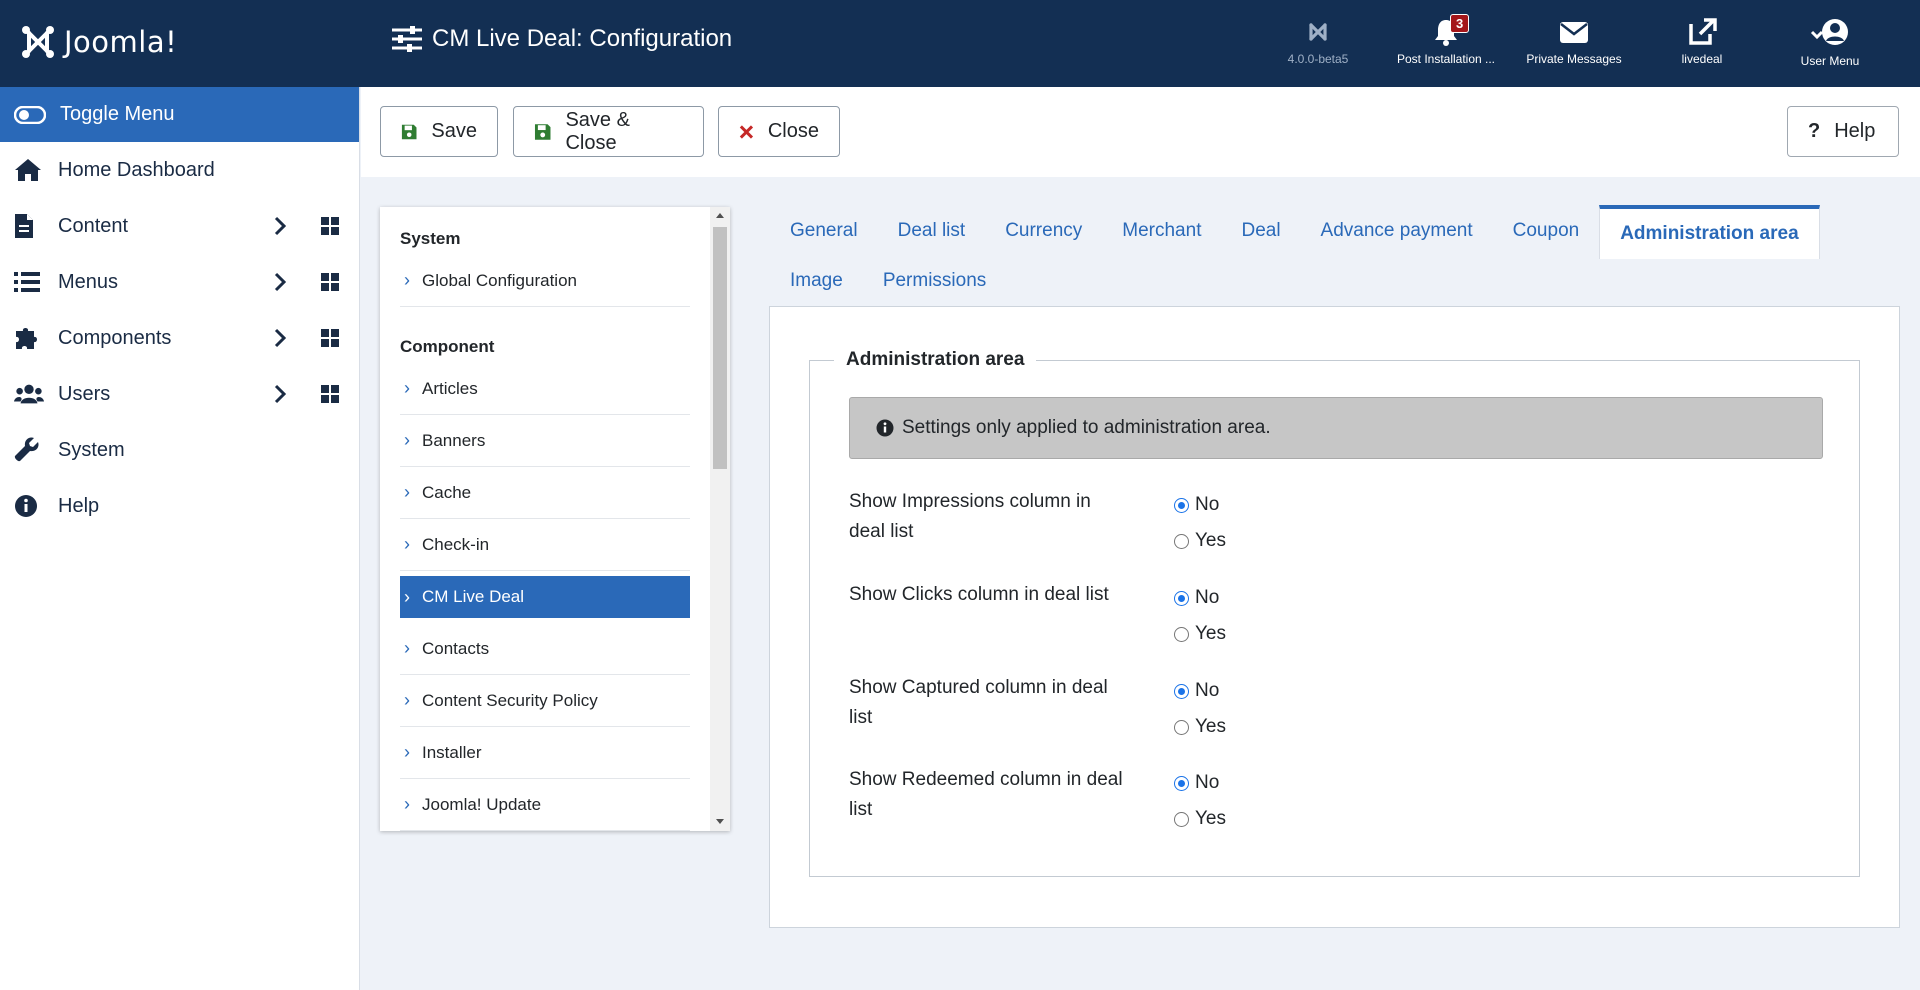 The width and height of the screenshot is (1920, 990). Describe the element at coordinates (970, 516) in the screenshot. I see `field-label: Show Impressions column in deal list` at that location.